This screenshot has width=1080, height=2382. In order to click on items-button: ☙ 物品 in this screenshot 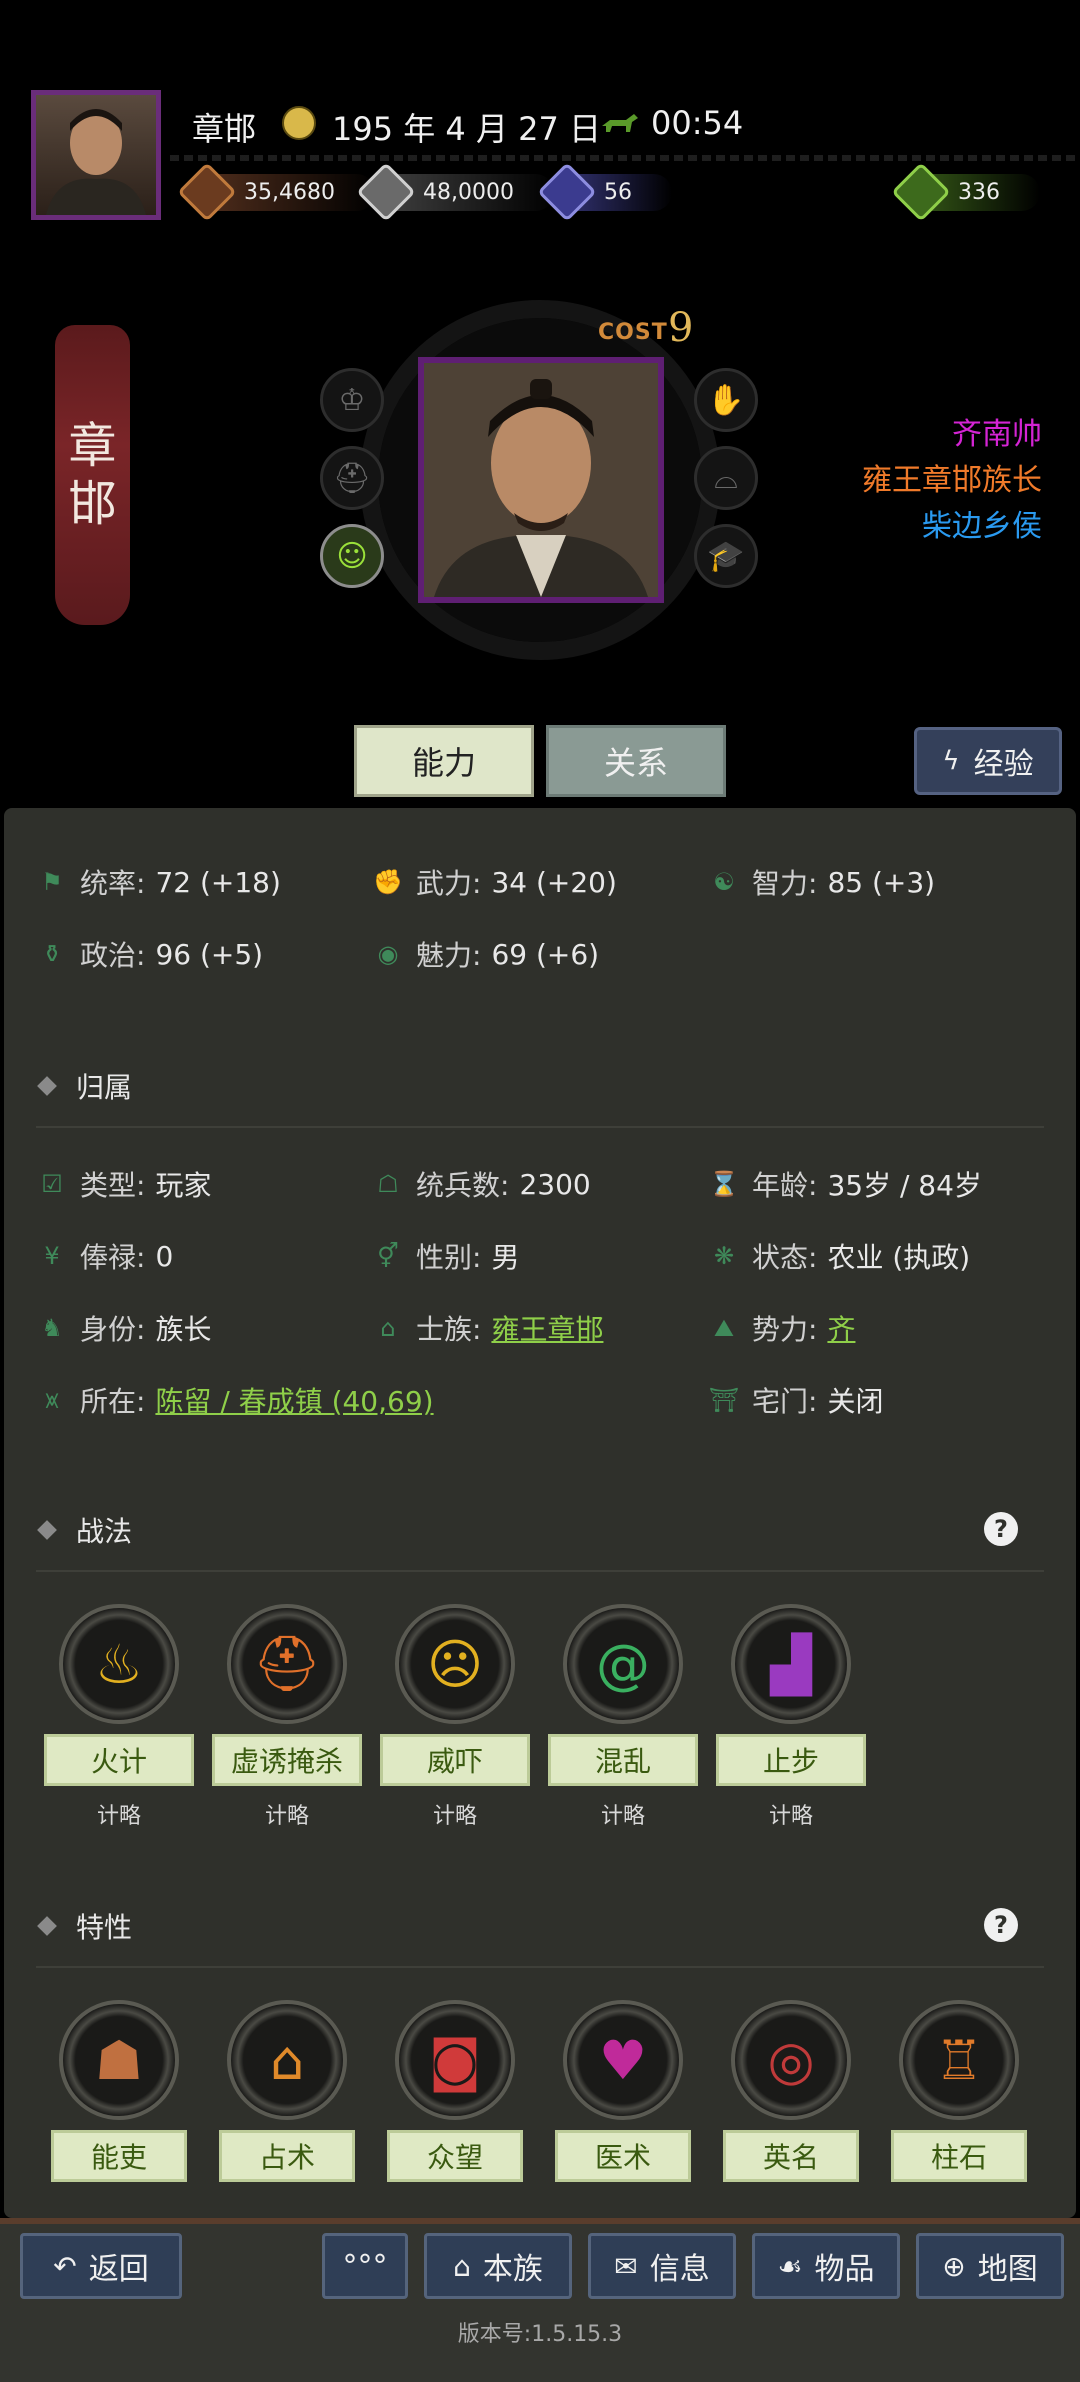, I will do `click(826, 2266)`.